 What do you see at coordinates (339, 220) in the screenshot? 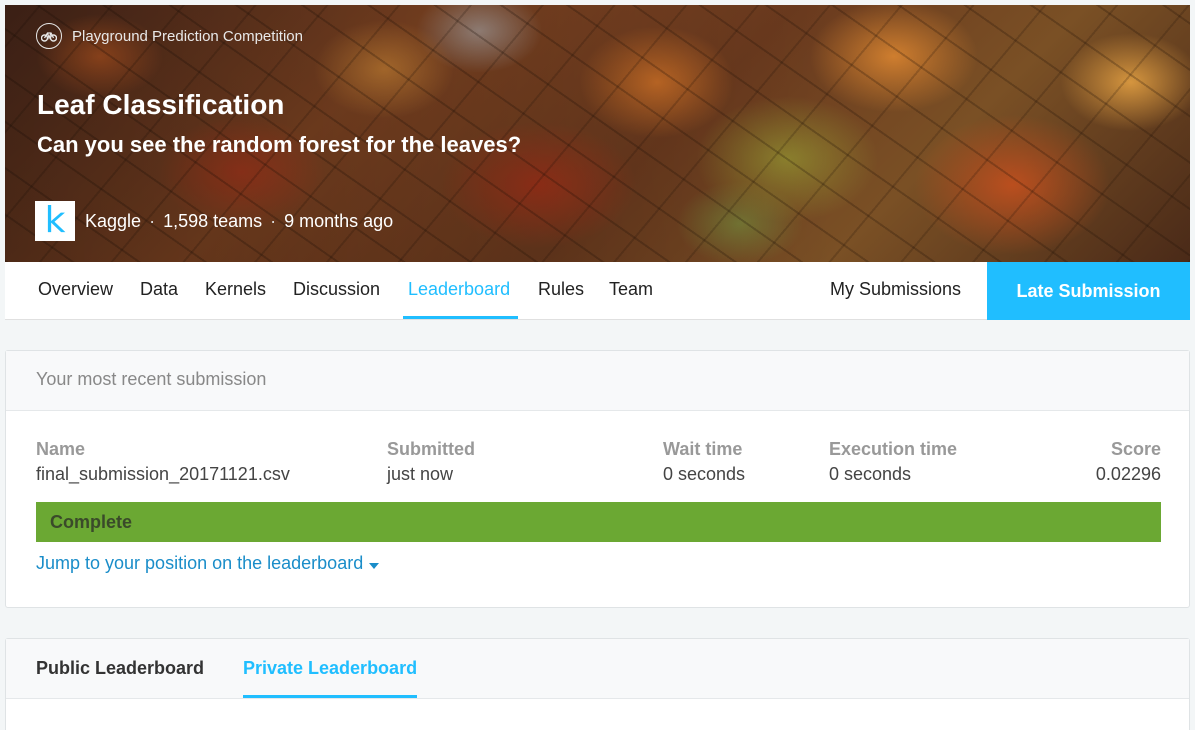
I see `time-ago: 9 months ago` at bounding box center [339, 220].